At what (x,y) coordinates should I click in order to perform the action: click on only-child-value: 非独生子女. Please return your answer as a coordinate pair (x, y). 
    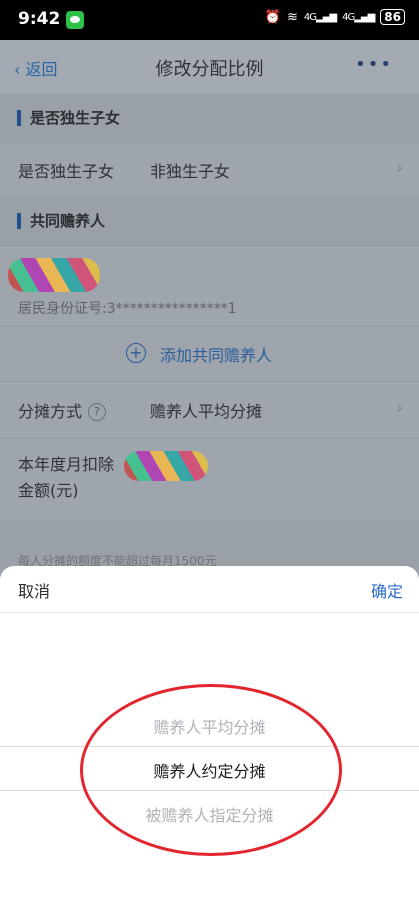
    Looking at the image, I should click on (190, 171).